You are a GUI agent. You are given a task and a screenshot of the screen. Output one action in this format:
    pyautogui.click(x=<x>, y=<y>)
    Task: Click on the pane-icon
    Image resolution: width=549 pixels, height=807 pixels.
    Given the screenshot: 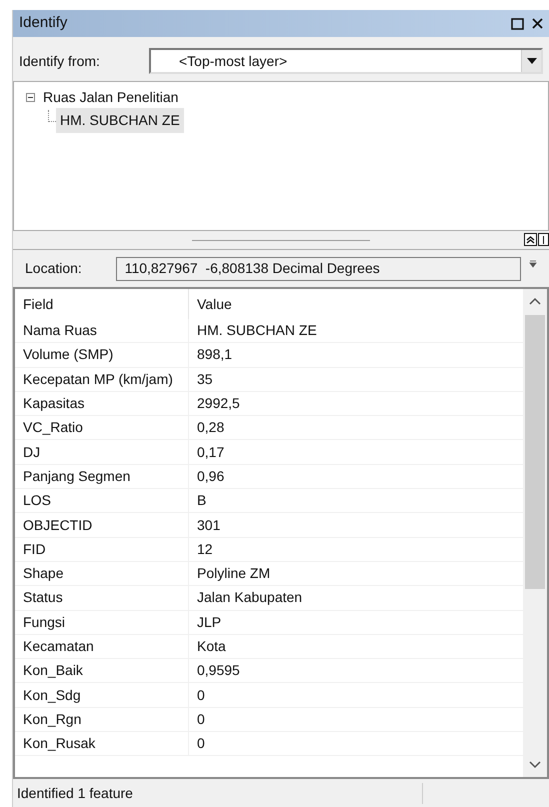 What is the action you would take?
    pyautogui.click(x=543, y=239)
    